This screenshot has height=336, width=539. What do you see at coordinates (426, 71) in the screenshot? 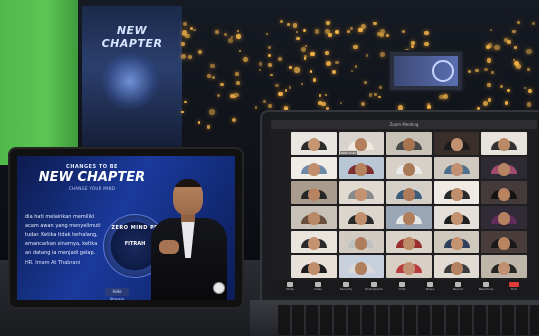
I see `ceiling-monitor` at bounding box center [426, 71].